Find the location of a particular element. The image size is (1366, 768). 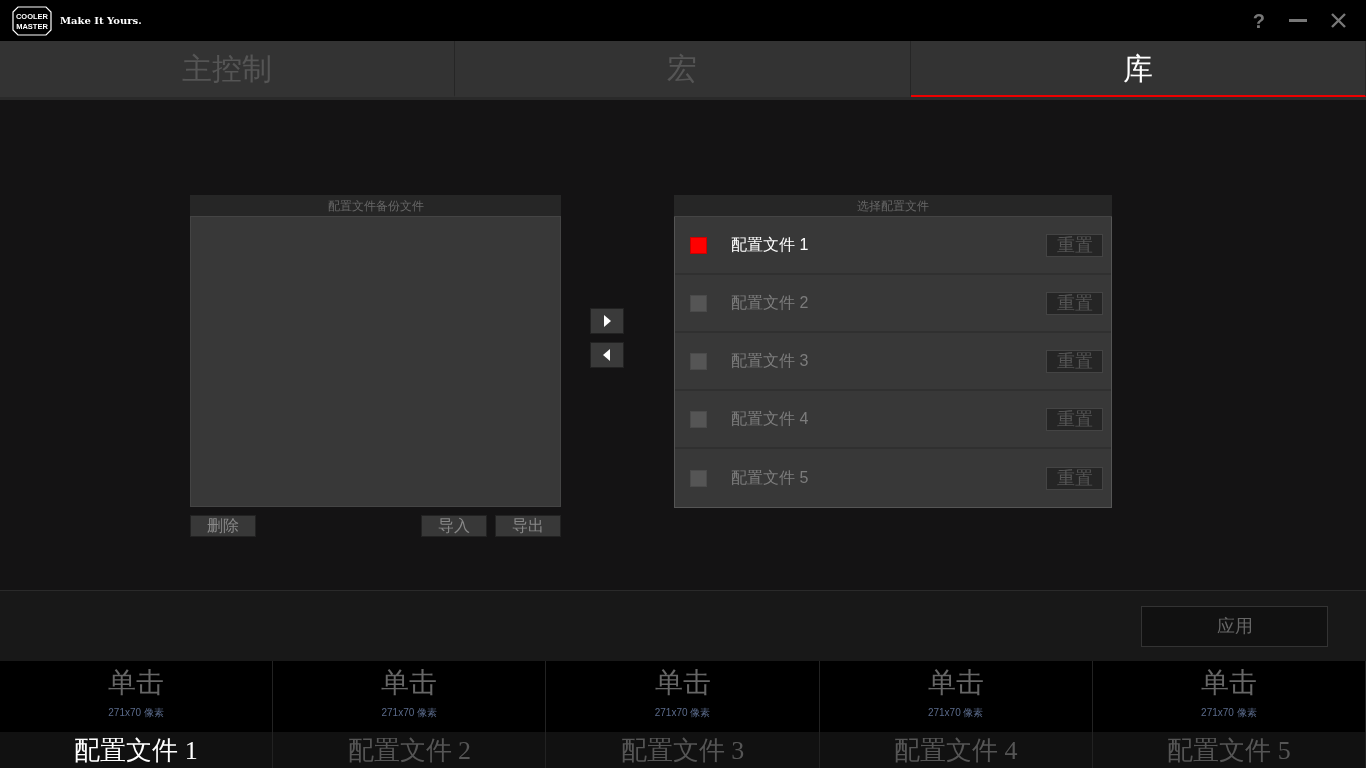

profile-name: 配置文件 4 is located at coordinates (770, 419).